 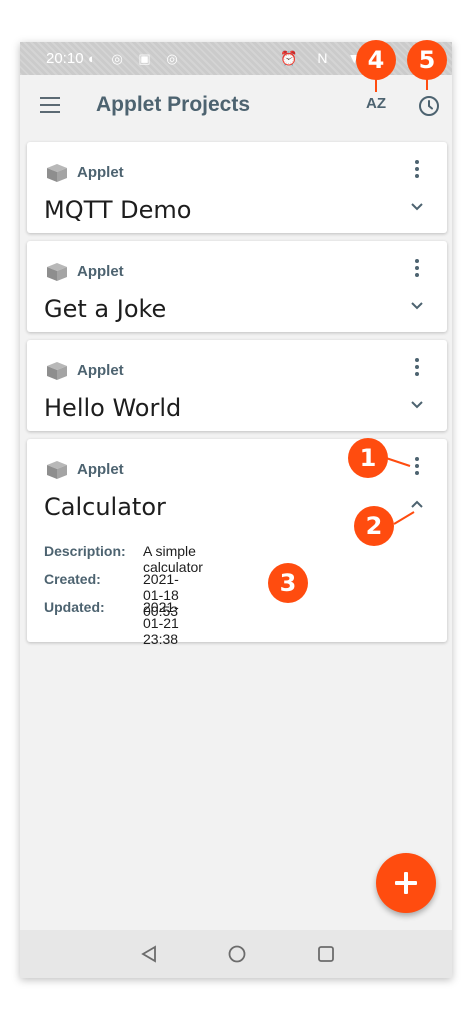 What do you see at coordinates (149, 954) in the screenshot?
I see `back-icon` at bounding box center [149, 954].